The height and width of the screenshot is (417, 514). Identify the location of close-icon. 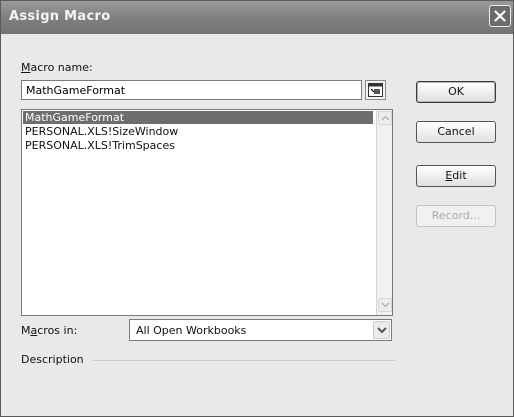
(500, 16).